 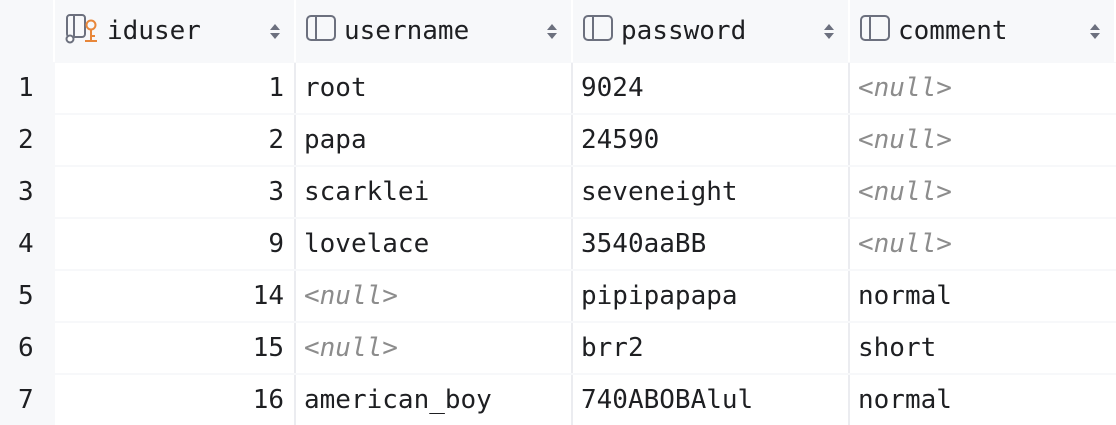 I want to click on cell-username: scarklei, so click(x=434, y=192).